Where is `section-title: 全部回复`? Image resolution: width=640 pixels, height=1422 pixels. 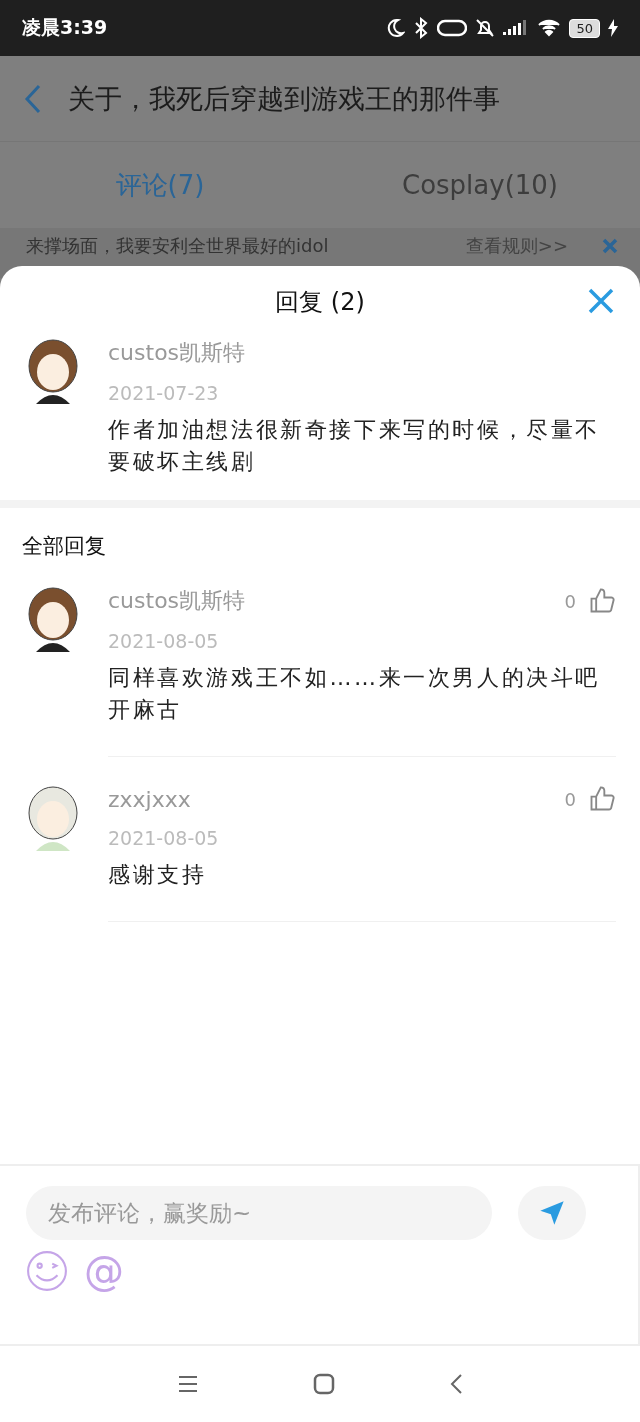
section-title: 全部回复 is located at coordinates (64, 546).